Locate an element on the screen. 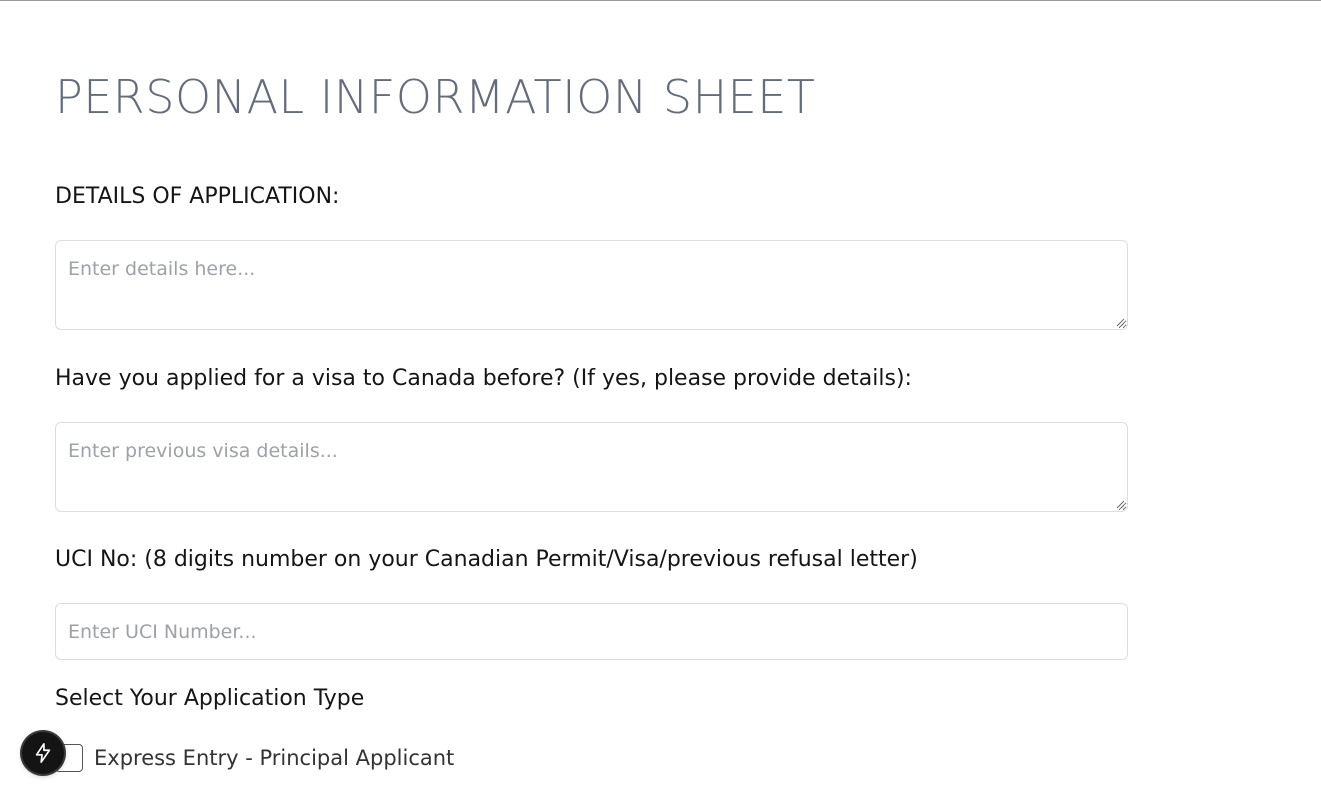  details-textarea is located at coordinates (591, 285).